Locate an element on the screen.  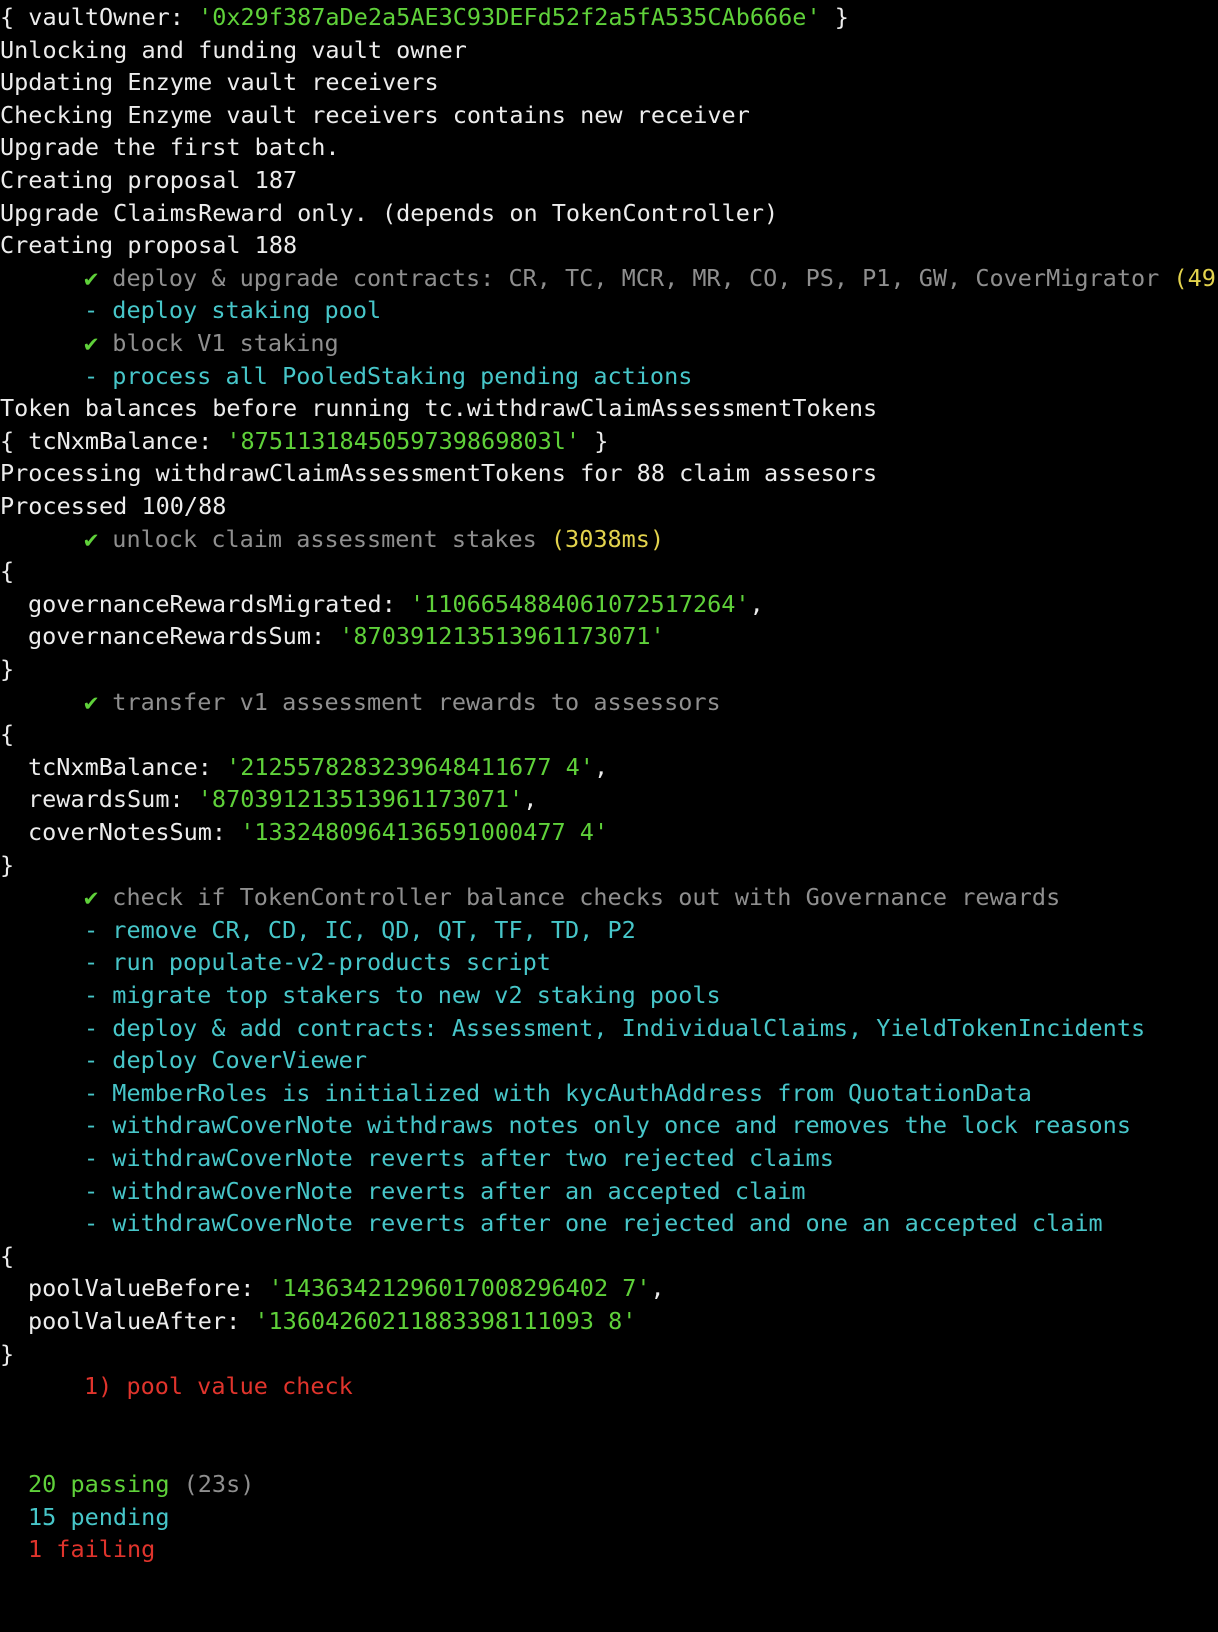
test-failed: 1) pool value check is located at coordinates (176, 1386).